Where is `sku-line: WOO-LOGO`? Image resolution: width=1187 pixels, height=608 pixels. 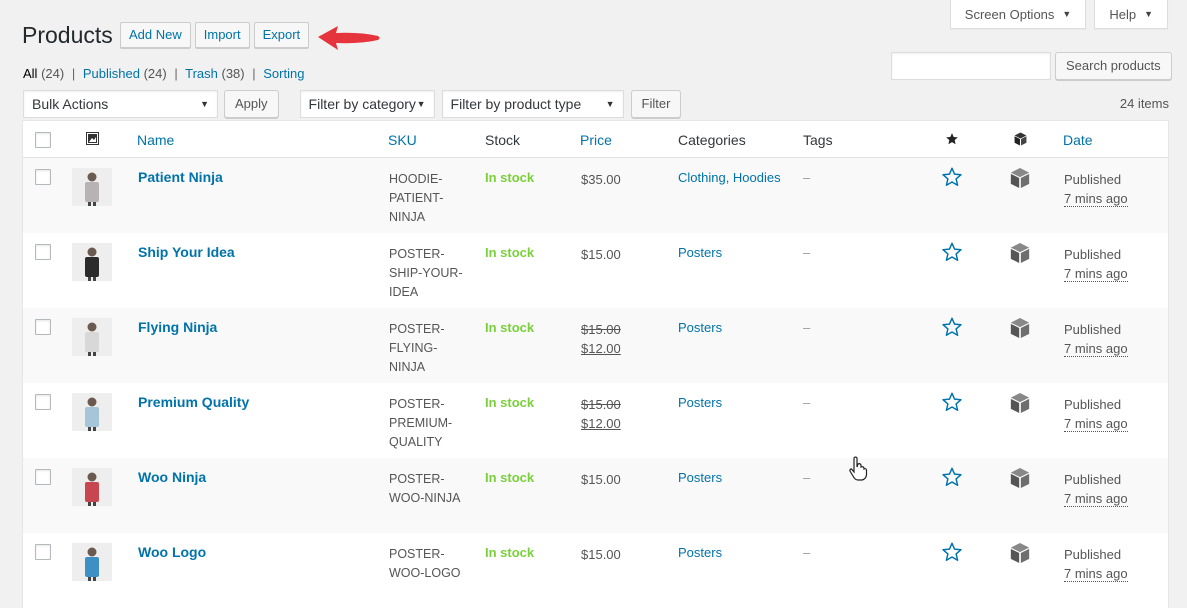
sku-line: WOO-LOGO is located at coordinates (425, 573).